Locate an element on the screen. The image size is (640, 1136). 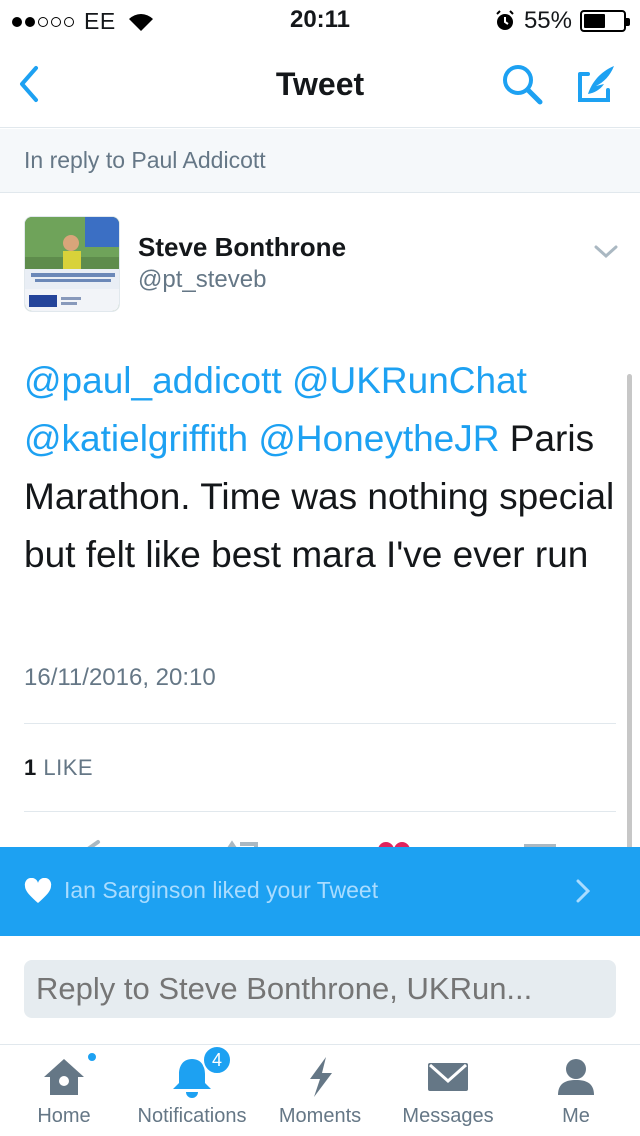
mention-link: @paul_addicott is located at coordinates (153, 380).